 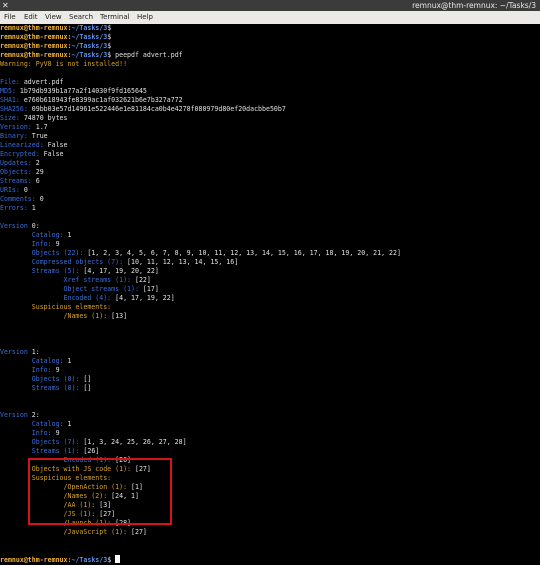 What do you see at coordinates (270, 298) in the screenshot?
I see `output-line: Encoded (4): [4, 17, 19, 22]` at bounding box center [270, 298].